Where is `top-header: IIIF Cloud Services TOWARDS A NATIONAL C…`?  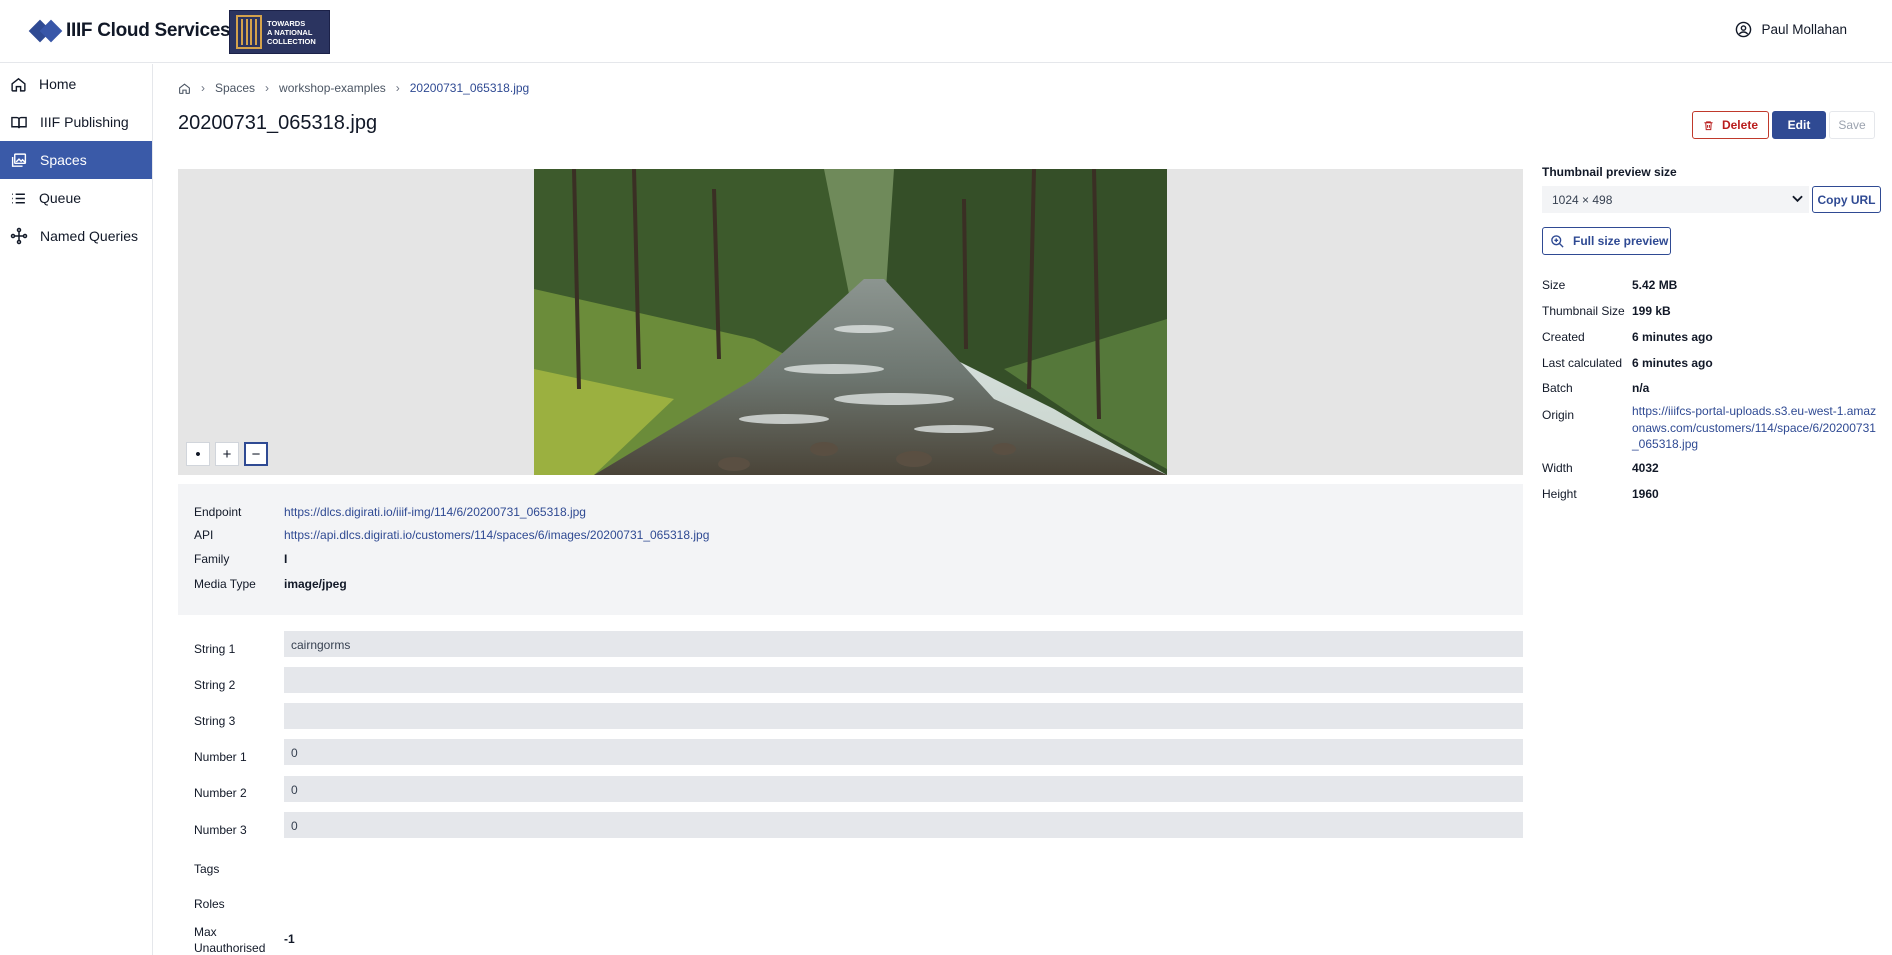
top-header: IIIF Cloud Services TOWARDS A NATIONAL C… is located at coordinates (946, 31).